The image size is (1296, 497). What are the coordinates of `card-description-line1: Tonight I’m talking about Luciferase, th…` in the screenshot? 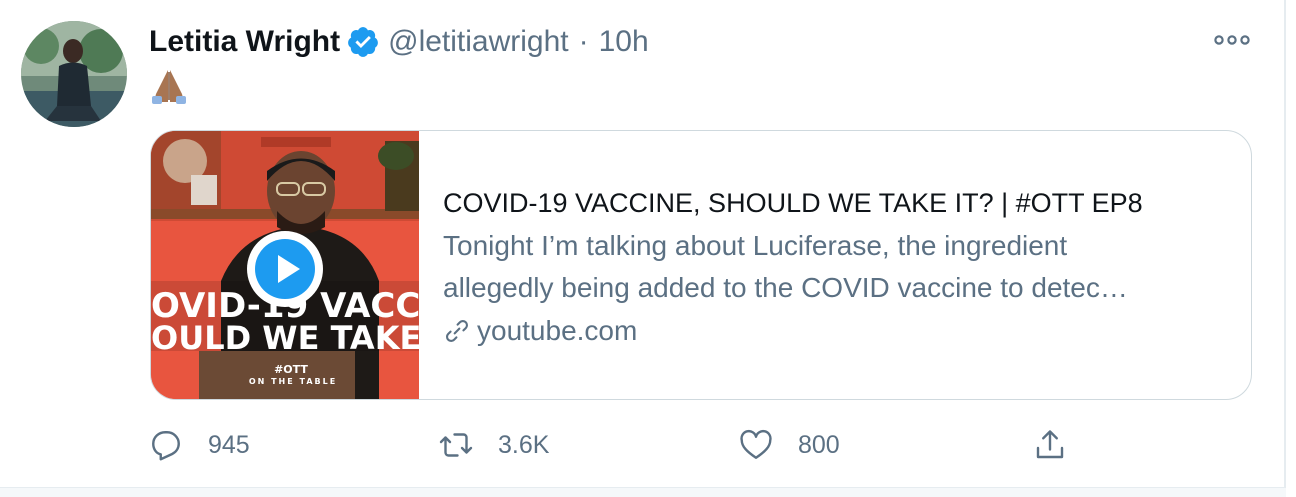 It's located at (755, 245).